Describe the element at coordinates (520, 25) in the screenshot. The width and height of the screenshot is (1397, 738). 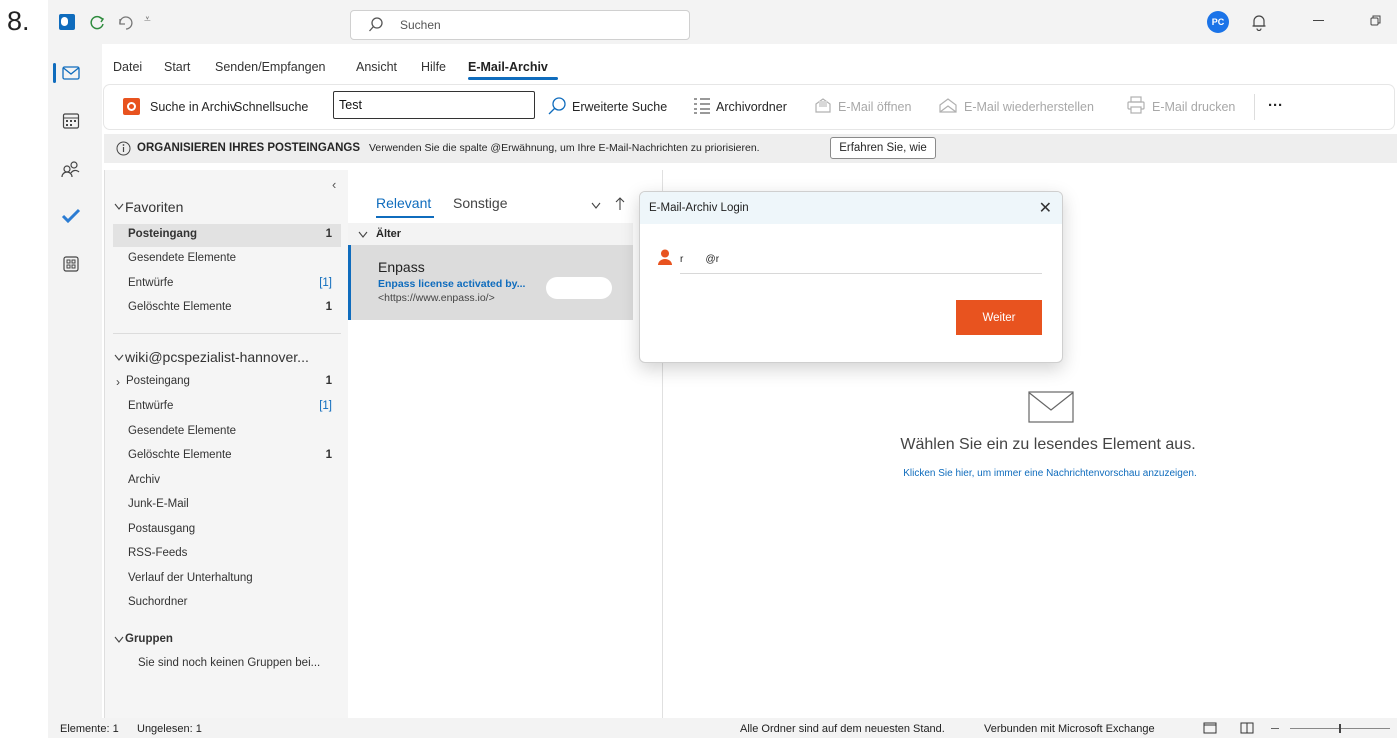
I see `search-box: Suchen` at that location.